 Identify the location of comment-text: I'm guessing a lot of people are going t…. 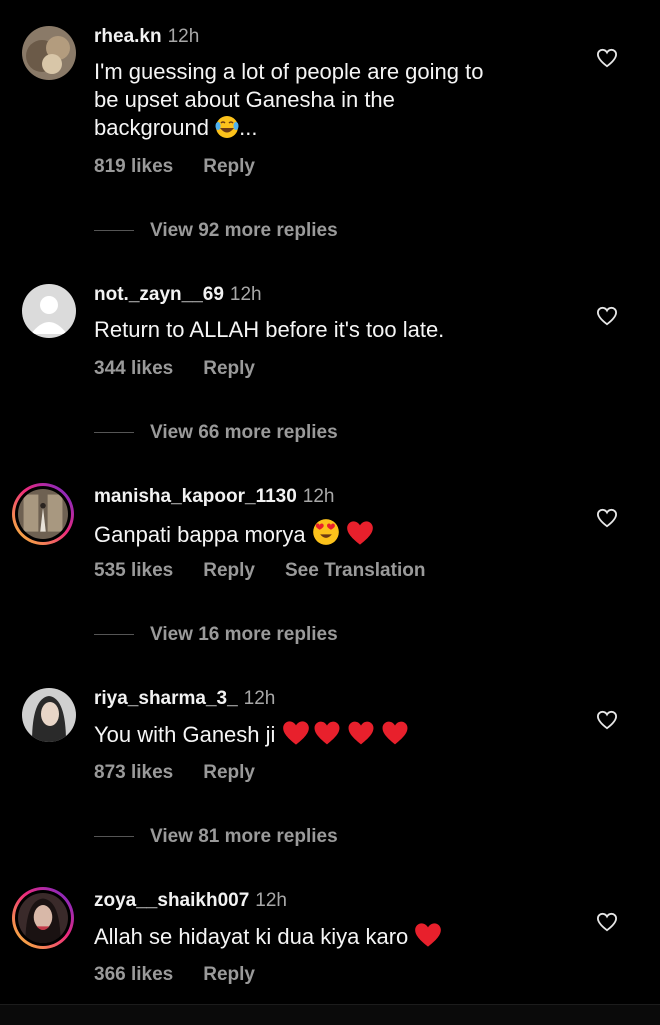
(329, 102).